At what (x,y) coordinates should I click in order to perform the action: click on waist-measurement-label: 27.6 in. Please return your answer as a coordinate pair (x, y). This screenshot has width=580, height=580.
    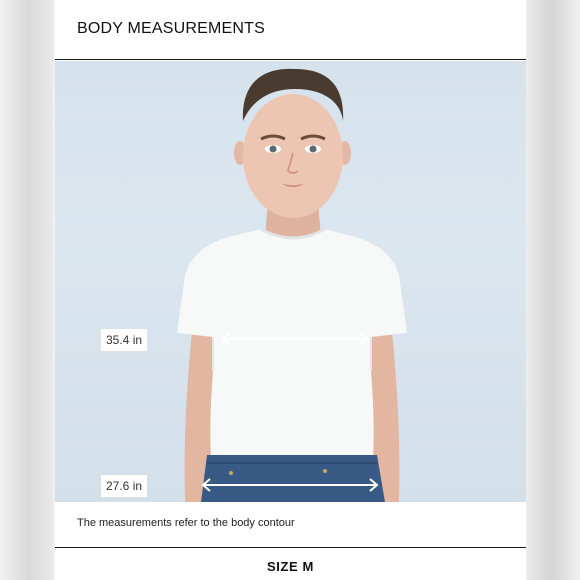
    Looking at the image, I should click on (124, 486).